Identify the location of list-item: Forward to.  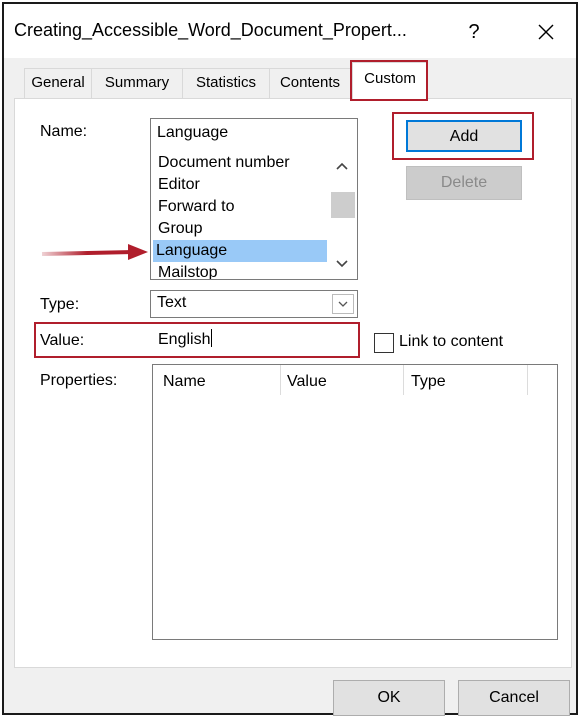
(240, 207).